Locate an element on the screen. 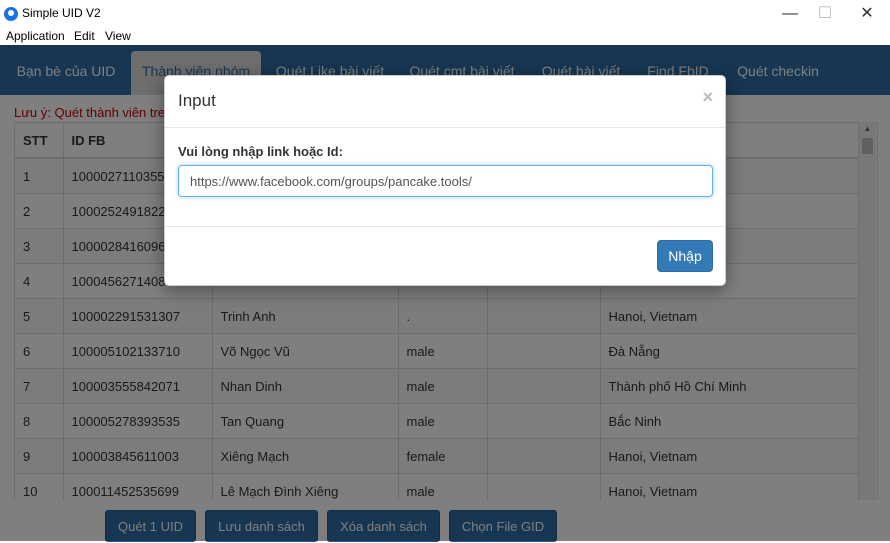 This screenshot has width=890, height=543. link-input is located at coordinates (445, 181).